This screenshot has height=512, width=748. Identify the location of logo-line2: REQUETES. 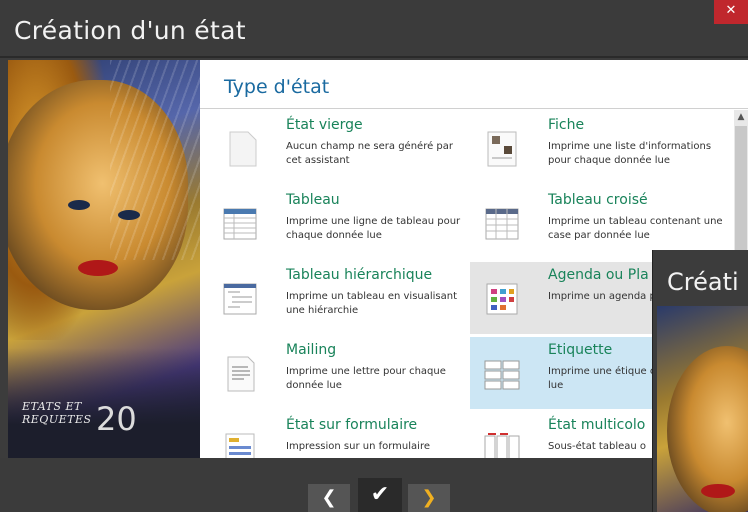
(57, 419).